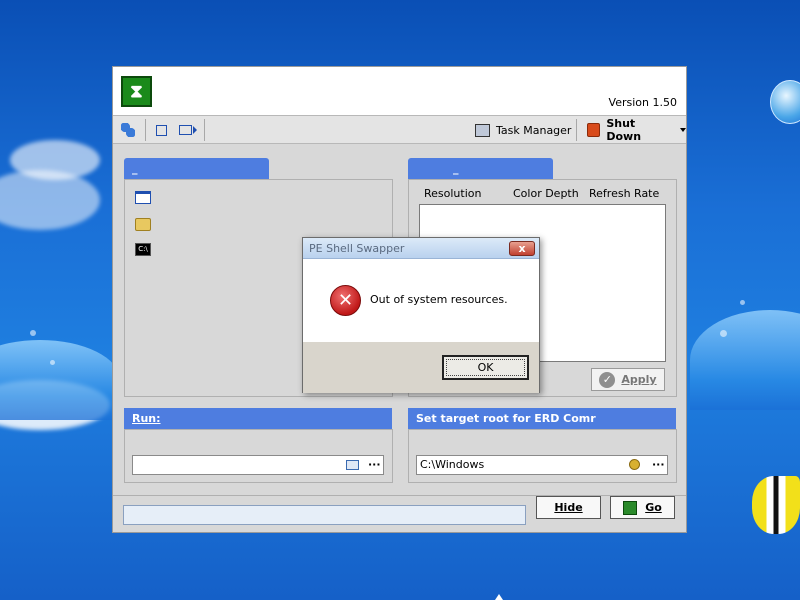 The image size is (800, 600). I want to click on go-label: Go, so click(653, 507).